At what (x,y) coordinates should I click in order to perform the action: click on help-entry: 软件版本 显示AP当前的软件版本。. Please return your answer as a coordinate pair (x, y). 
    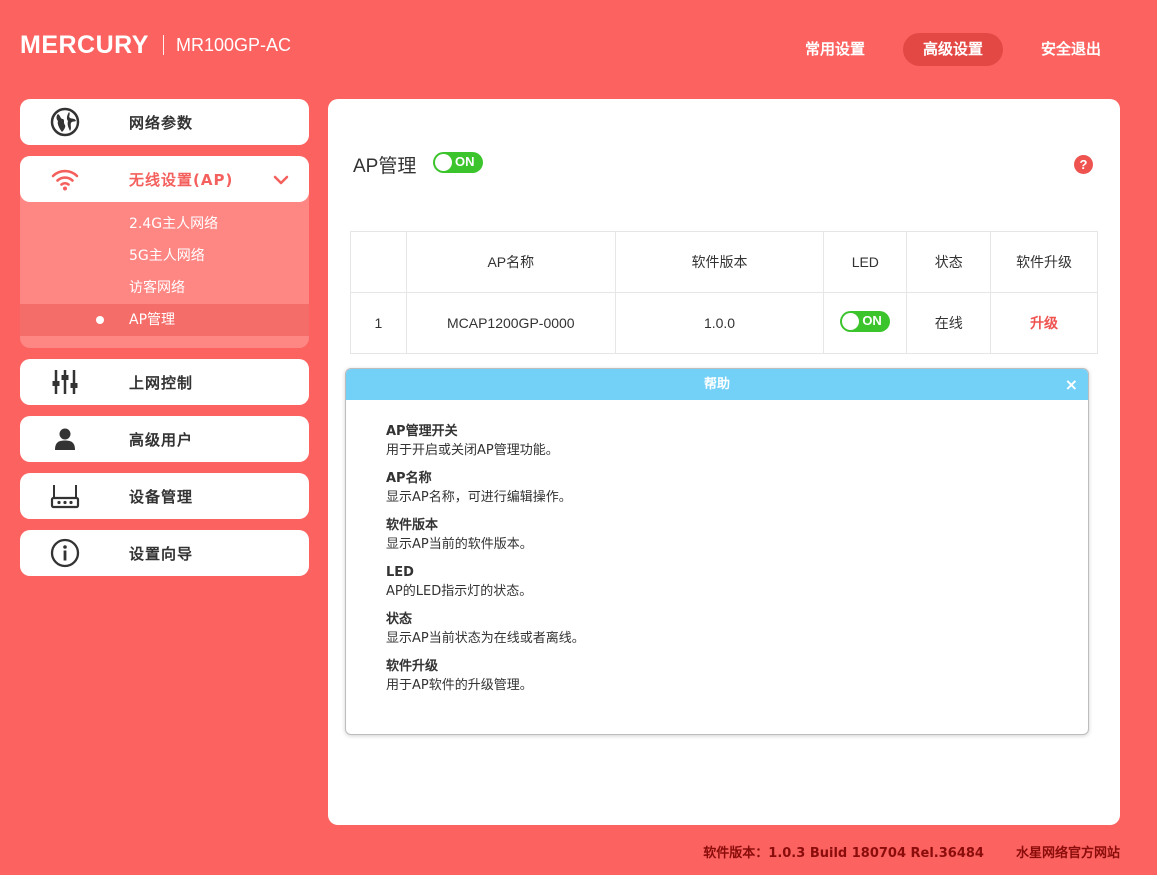
    Looking at the image, I should click on (737, 535).